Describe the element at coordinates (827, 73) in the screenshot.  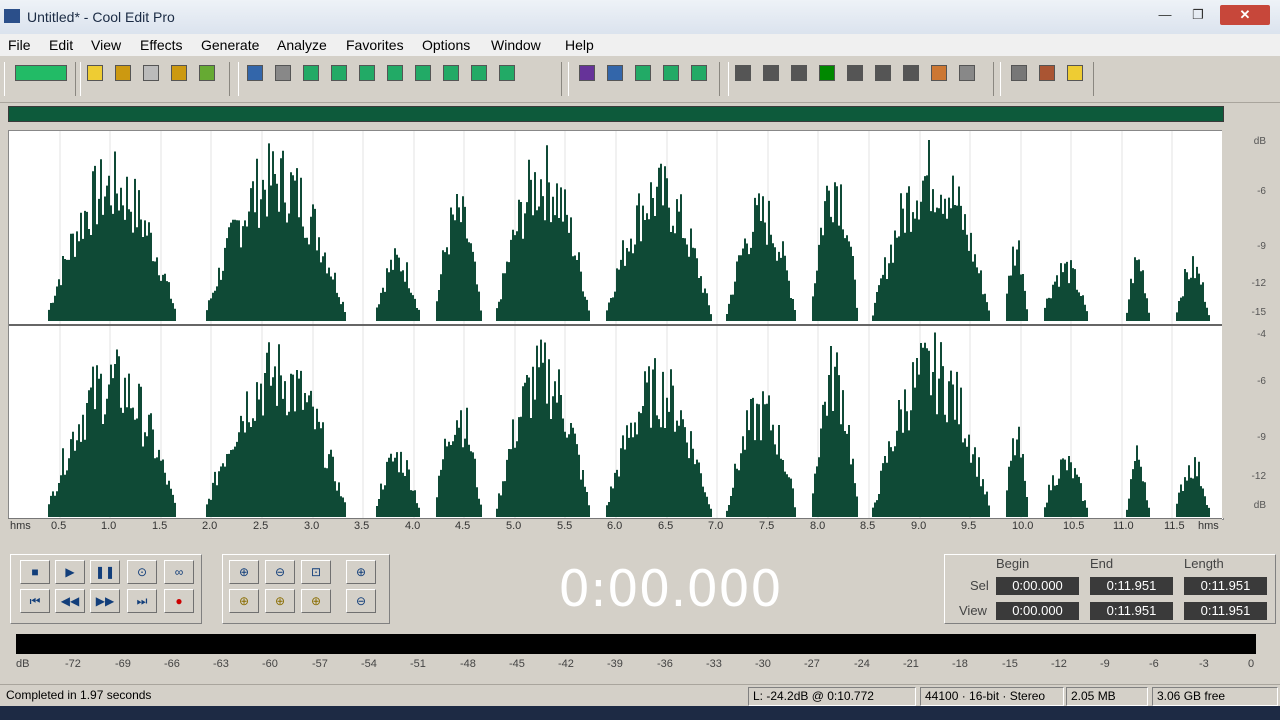
I see `play-icon` at that location.